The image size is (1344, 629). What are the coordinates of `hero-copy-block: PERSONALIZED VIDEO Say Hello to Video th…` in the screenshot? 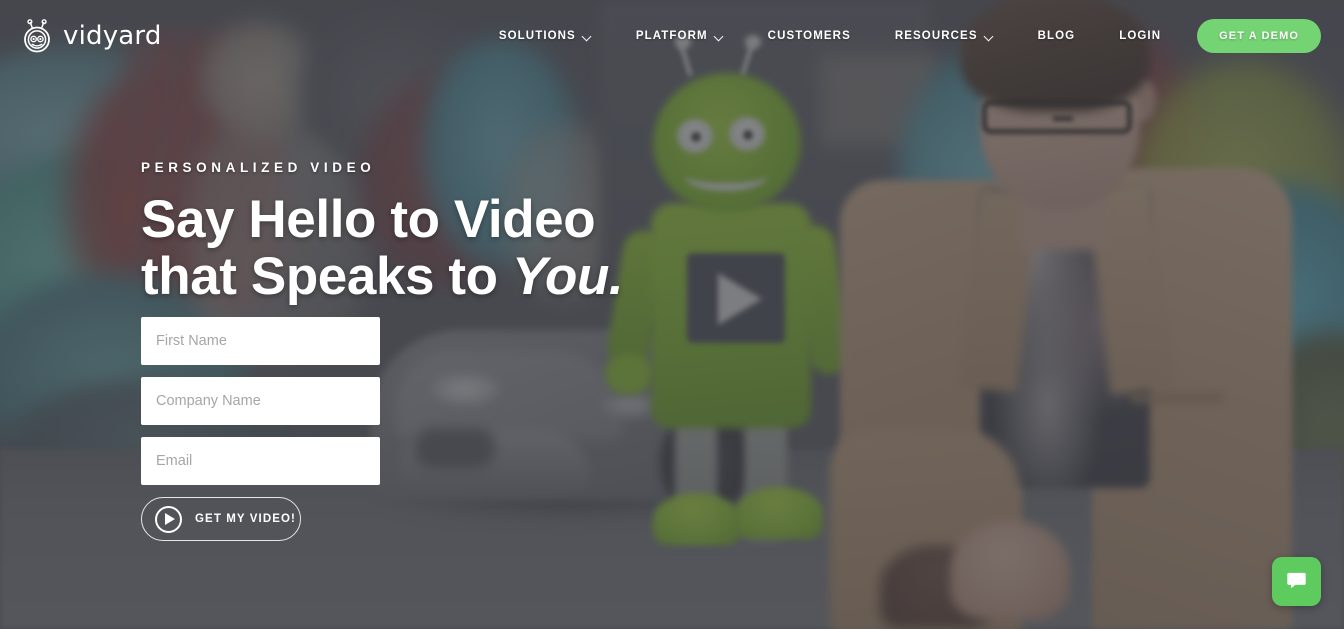 It's located at (451, 232).